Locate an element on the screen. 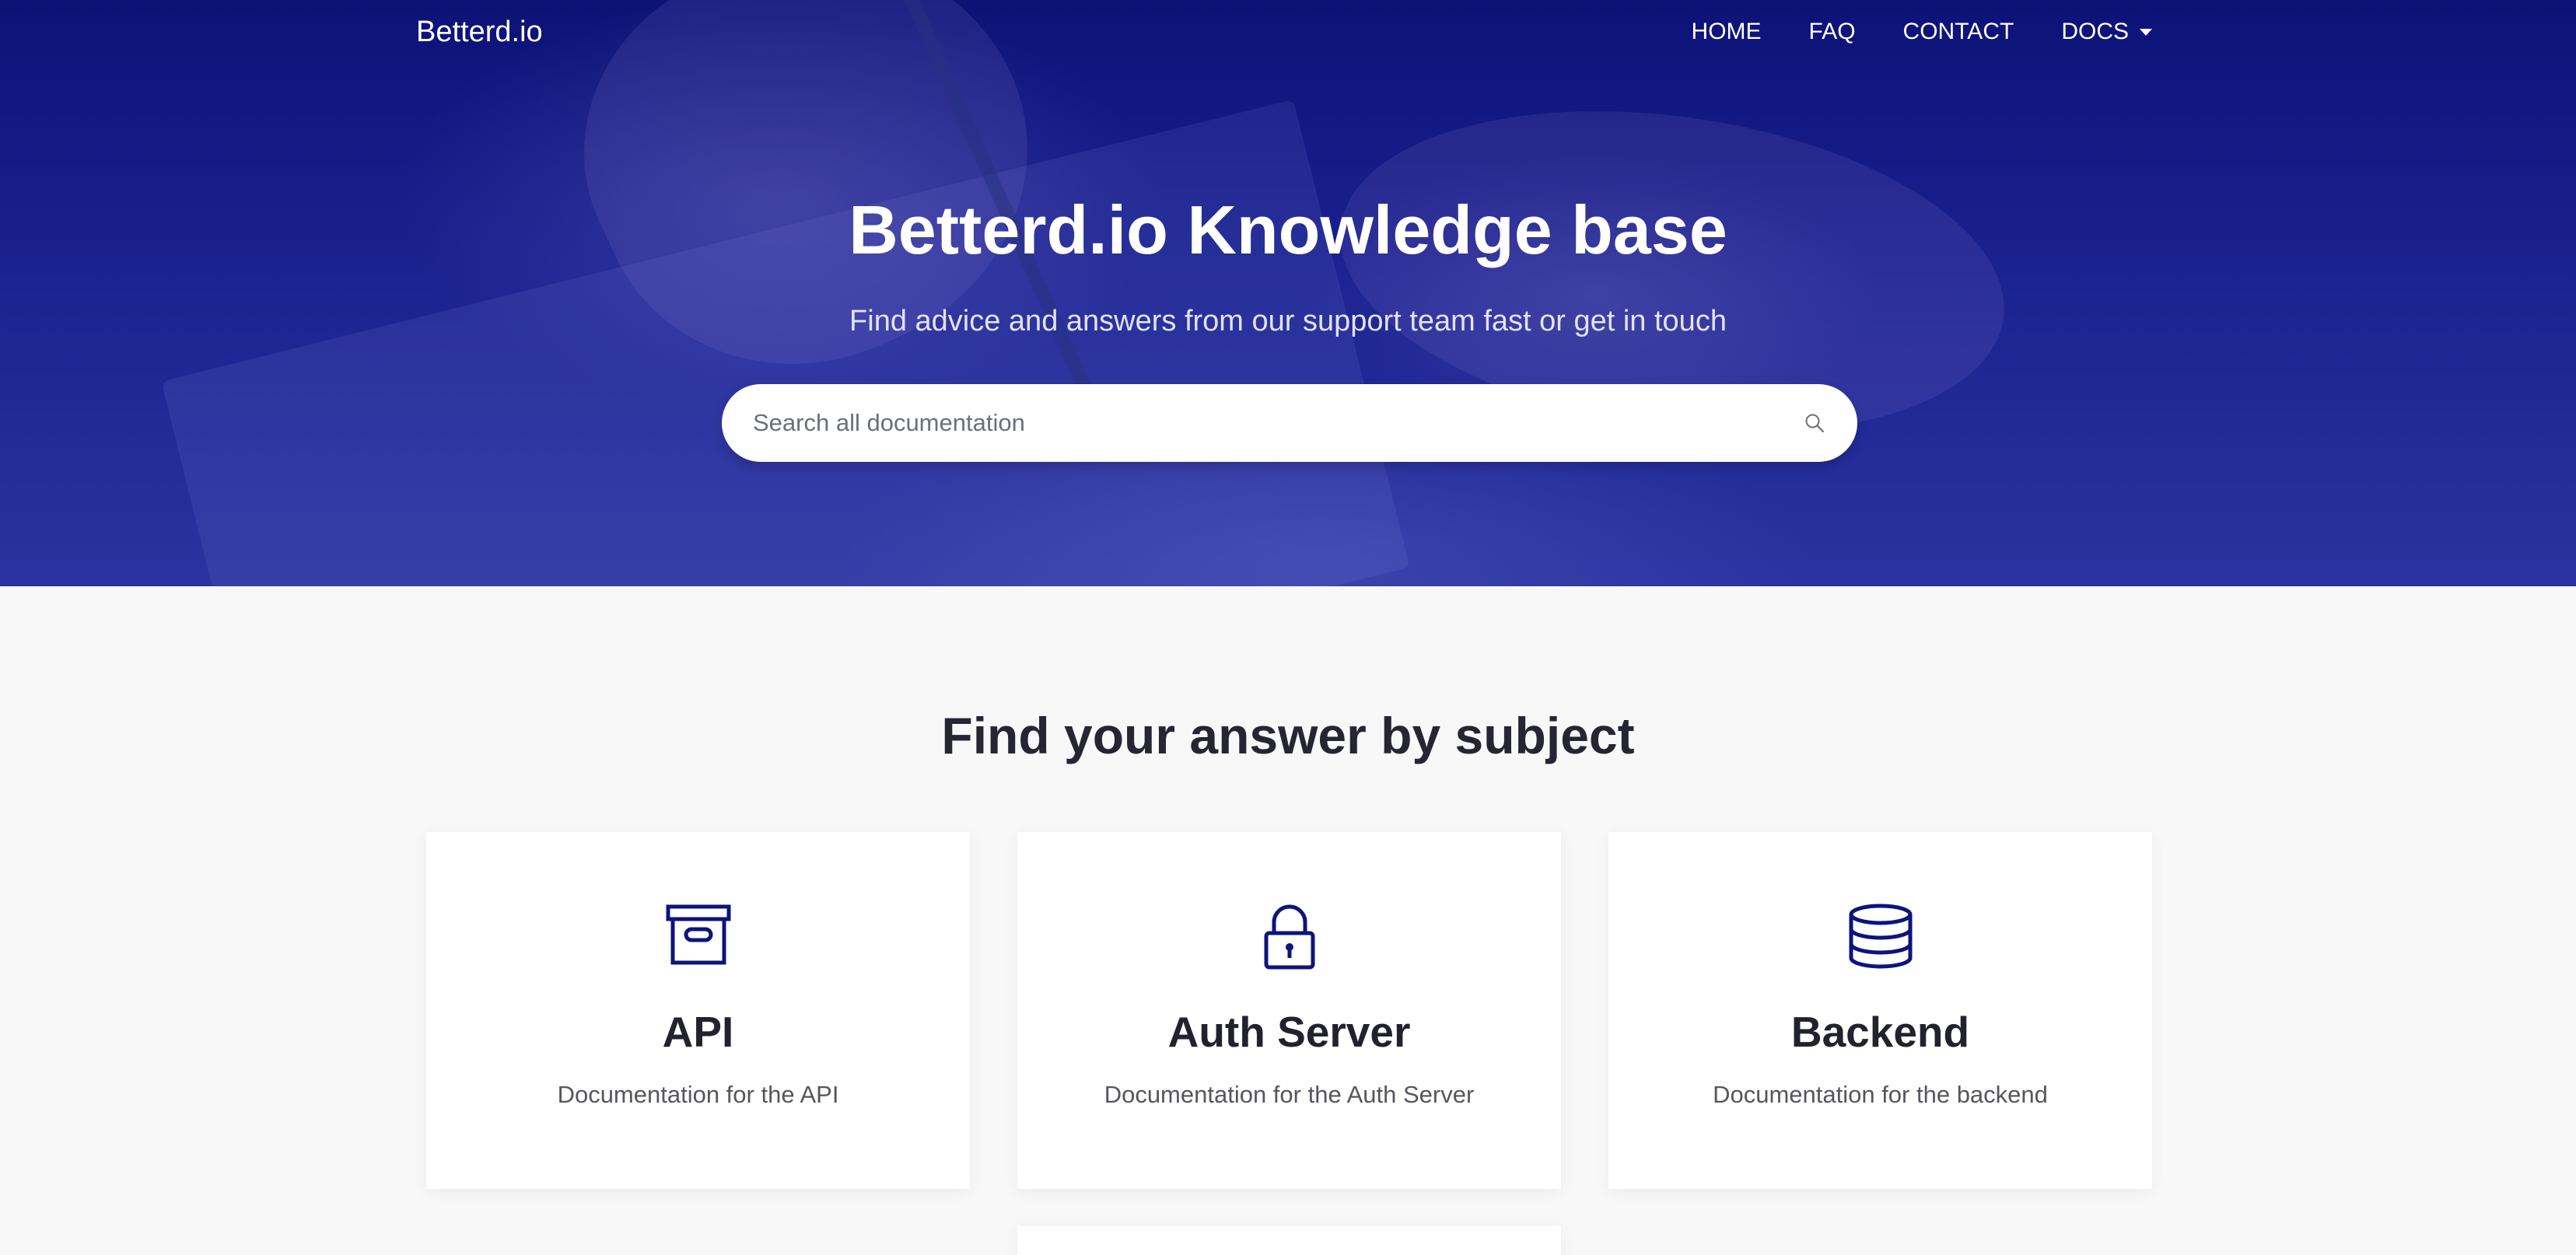 Image resolution: width=2576 pixels, height=1255 pixels. page-title: Betterd.io Knowledge base is located at coordinates (1288, 229).